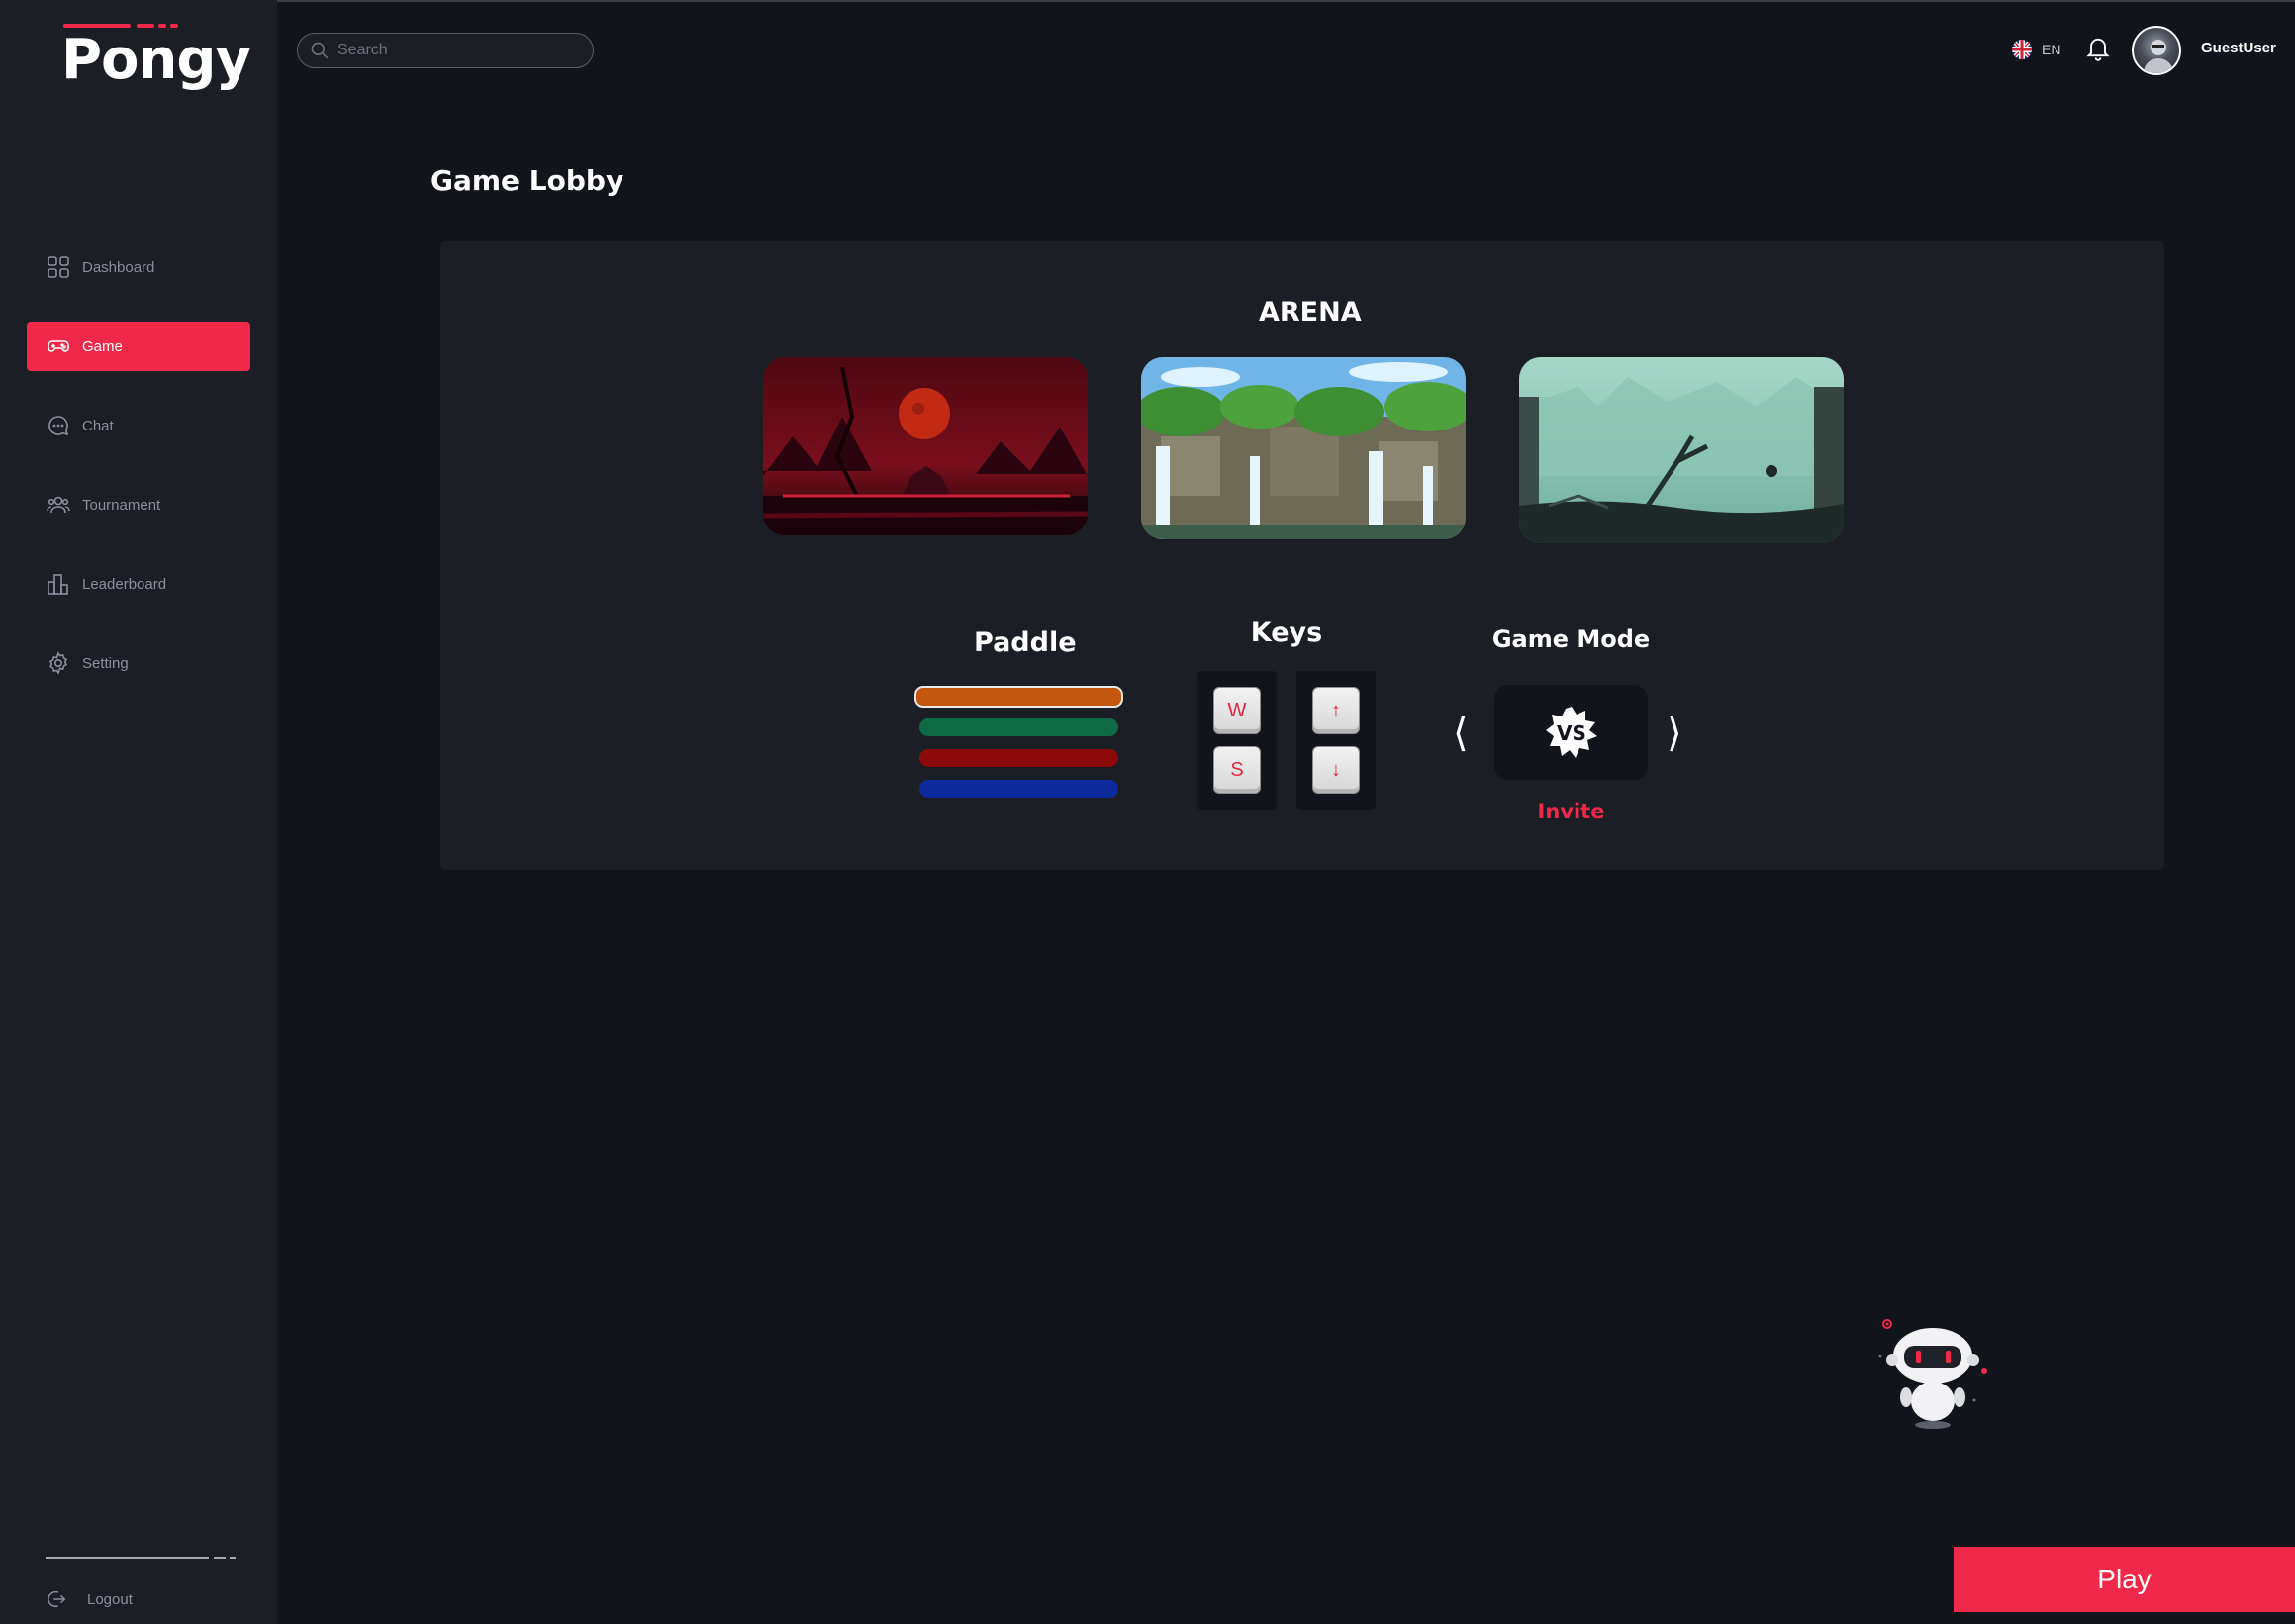 This screenshot has width=2295, height=1624. I want to click on logout-label: Logout, so click(110, 1599).